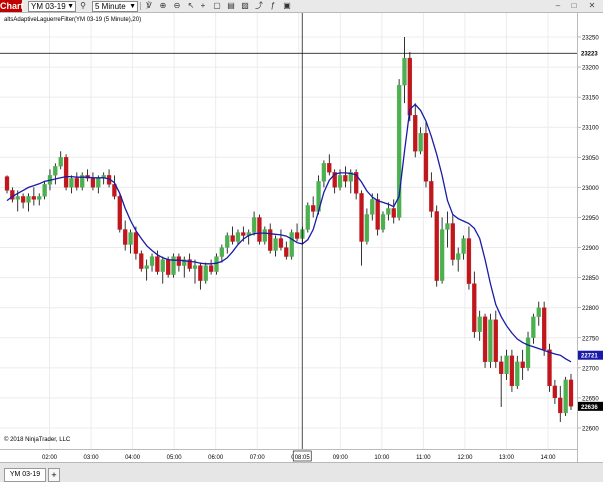 This screenshot has width=603, height=482. What do you see at coordinates (592, 6) in the screenshot?
I see `close-button: ✕` at bounding box center [592, 6].